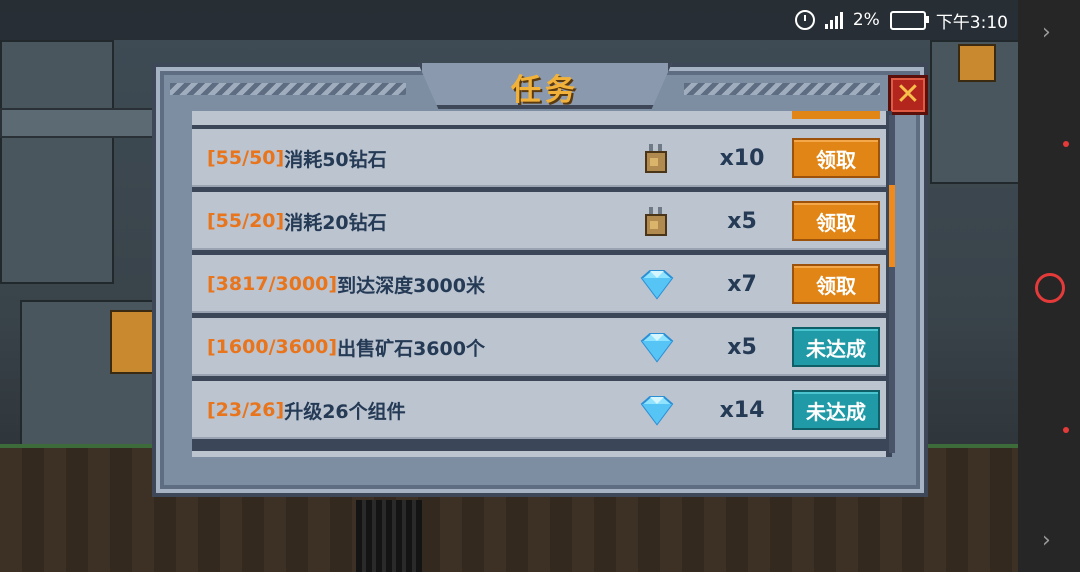 The height and width of the screenshot is (572, 1080). I want to click on title-tab: 任务, so click(545, 86).